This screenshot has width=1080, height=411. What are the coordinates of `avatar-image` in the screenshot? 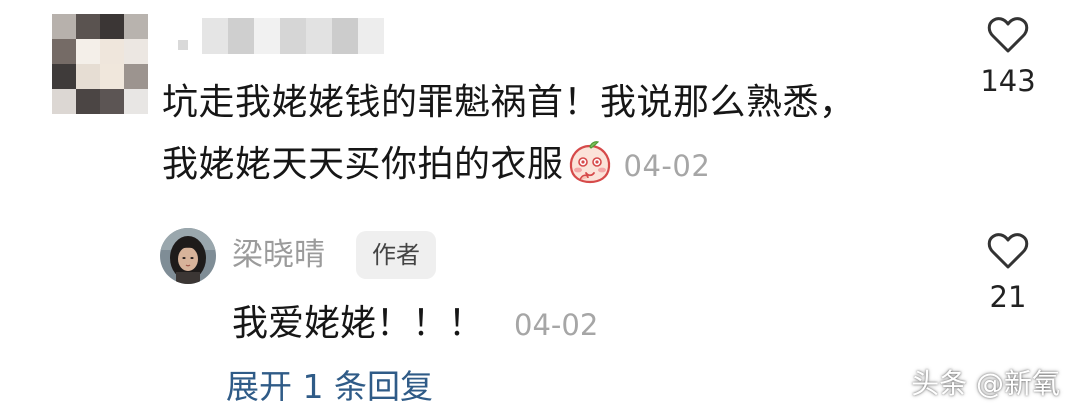 It's located at (188, 256).